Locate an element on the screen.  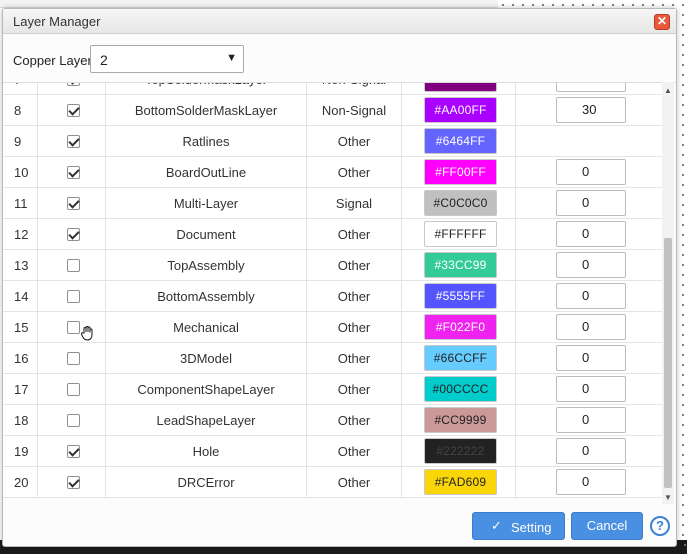
color-swatch: #FFFFFF is located at coordinates (460, 234).